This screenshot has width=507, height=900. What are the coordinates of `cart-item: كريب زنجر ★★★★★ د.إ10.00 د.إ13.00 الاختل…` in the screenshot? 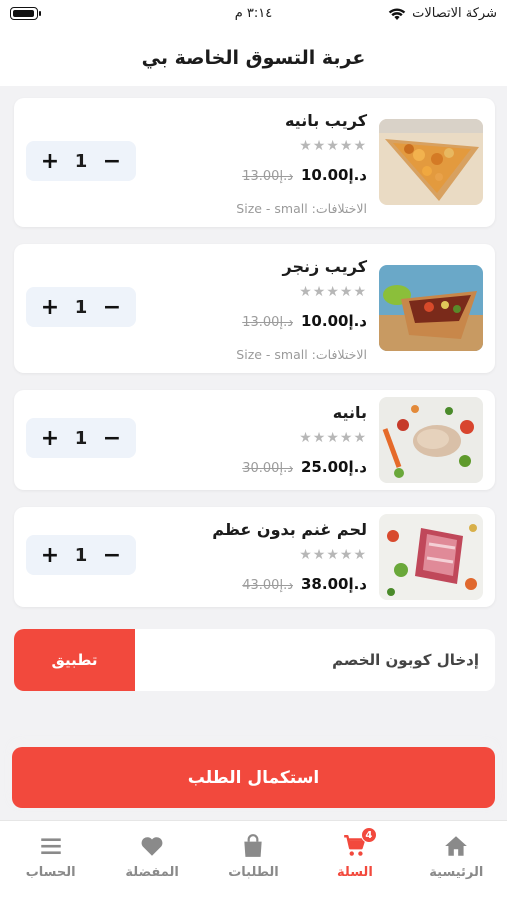 It's located at (254, 308).